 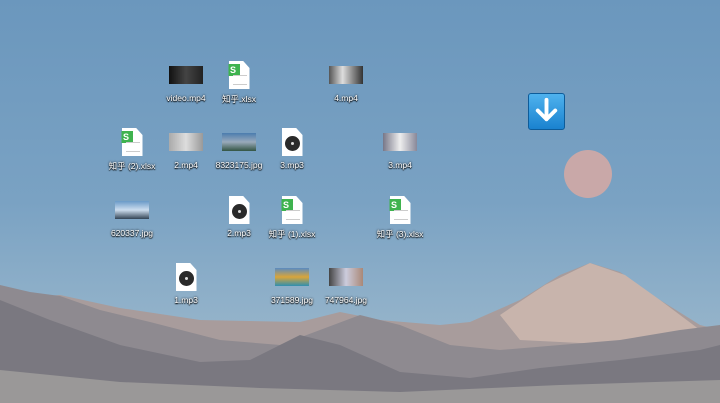 I want to click on desktop-icon-3-mp4: 3.mp4, so click(x=400, y=148).